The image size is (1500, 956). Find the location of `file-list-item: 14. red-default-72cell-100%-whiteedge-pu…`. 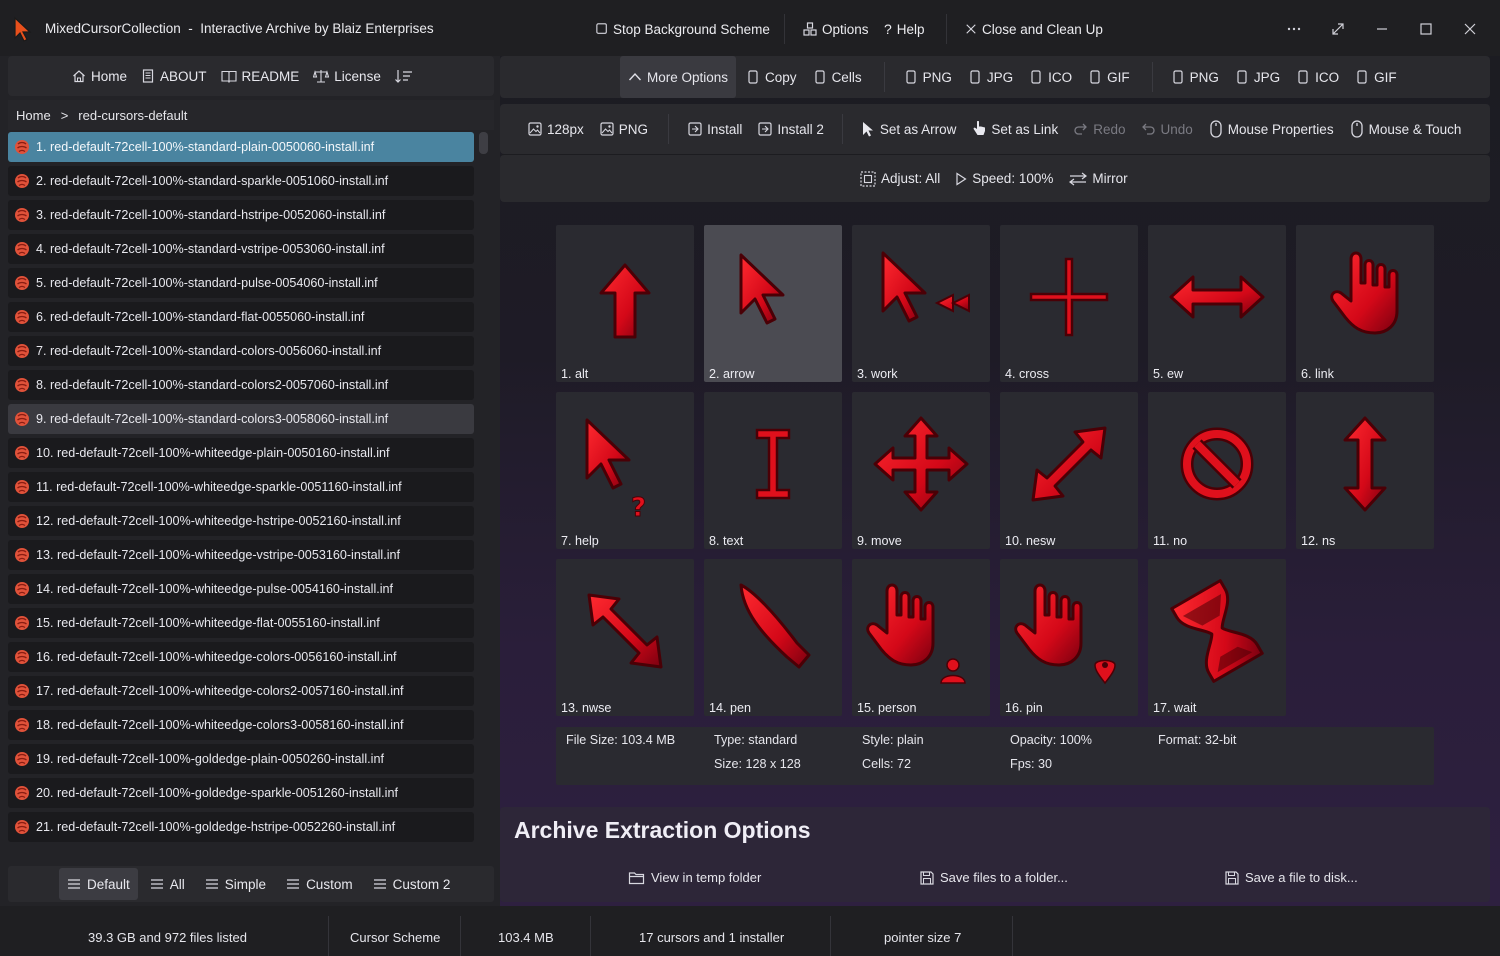

file-list-item: 14. red-default-72cell-100%-whiteedge-pu… is located at coordinates (241, 589).